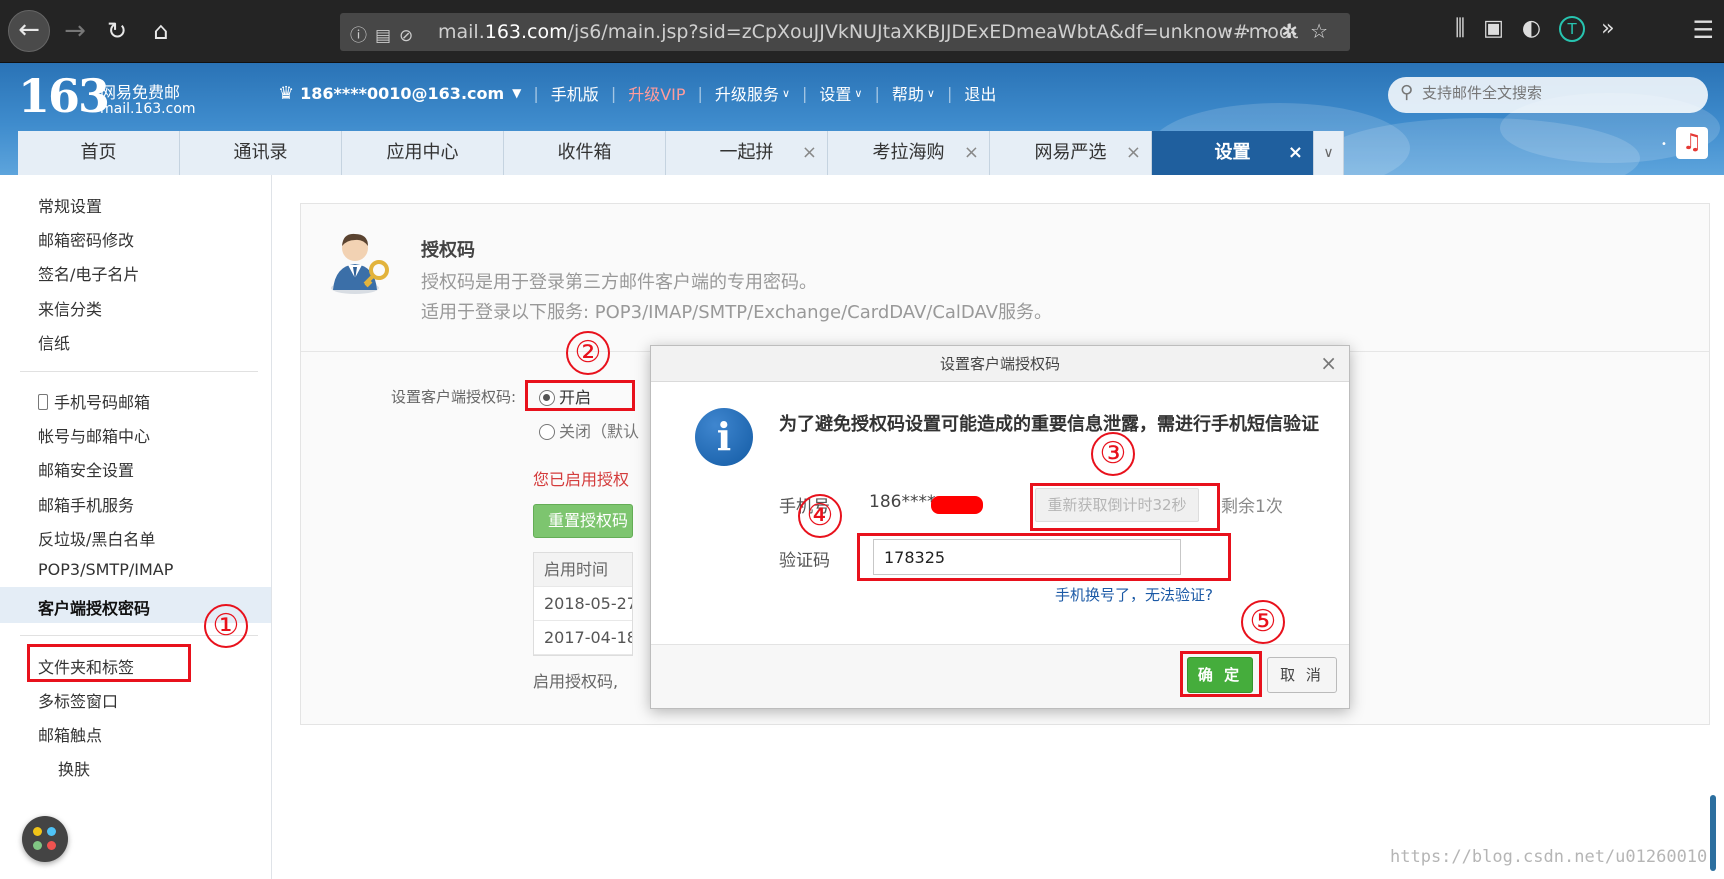 This screenshot has width=1724, height=879. I want to click on mail-search: ⚲, so click(1548, 95).